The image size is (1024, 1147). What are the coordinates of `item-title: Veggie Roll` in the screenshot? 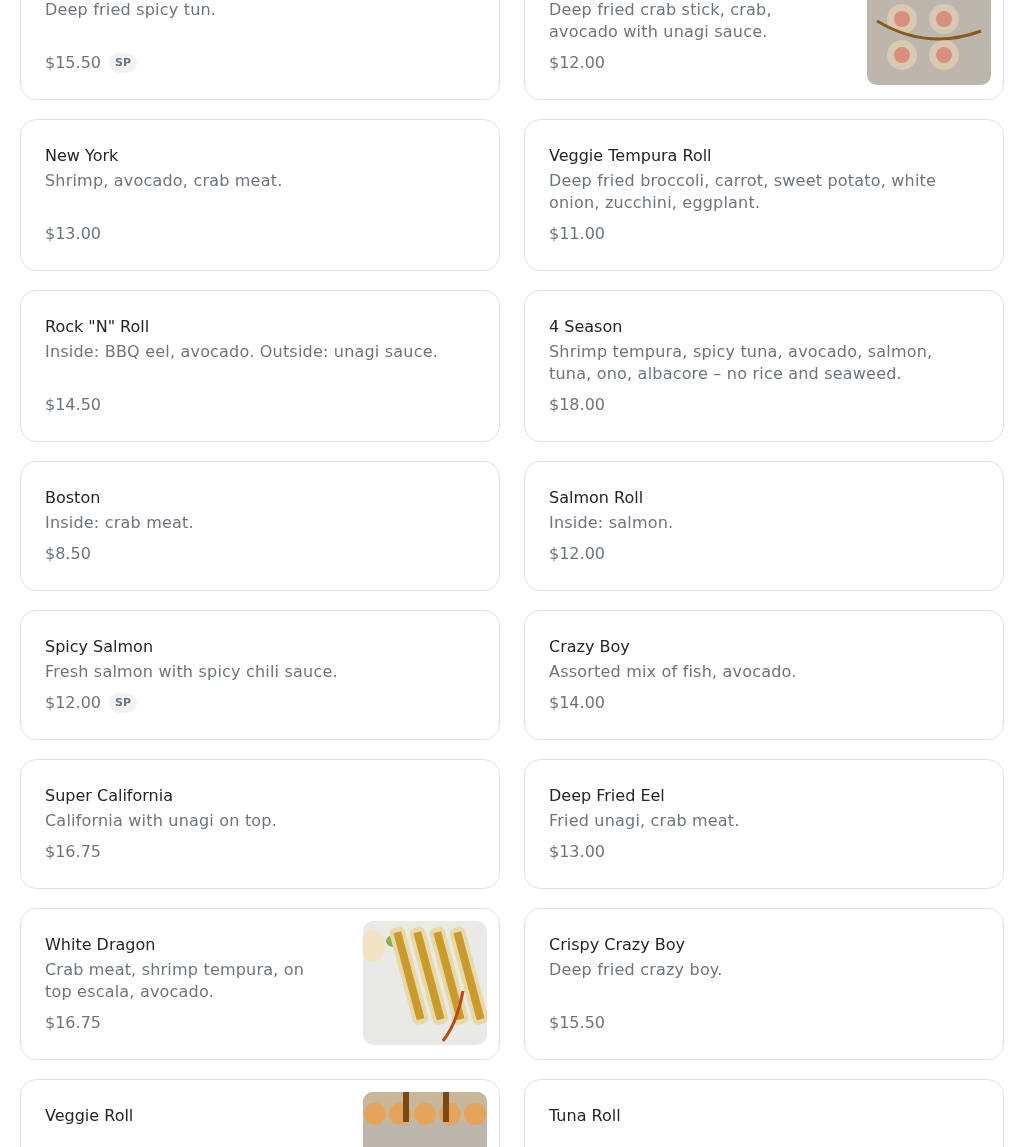 It's located at (90, 1116).